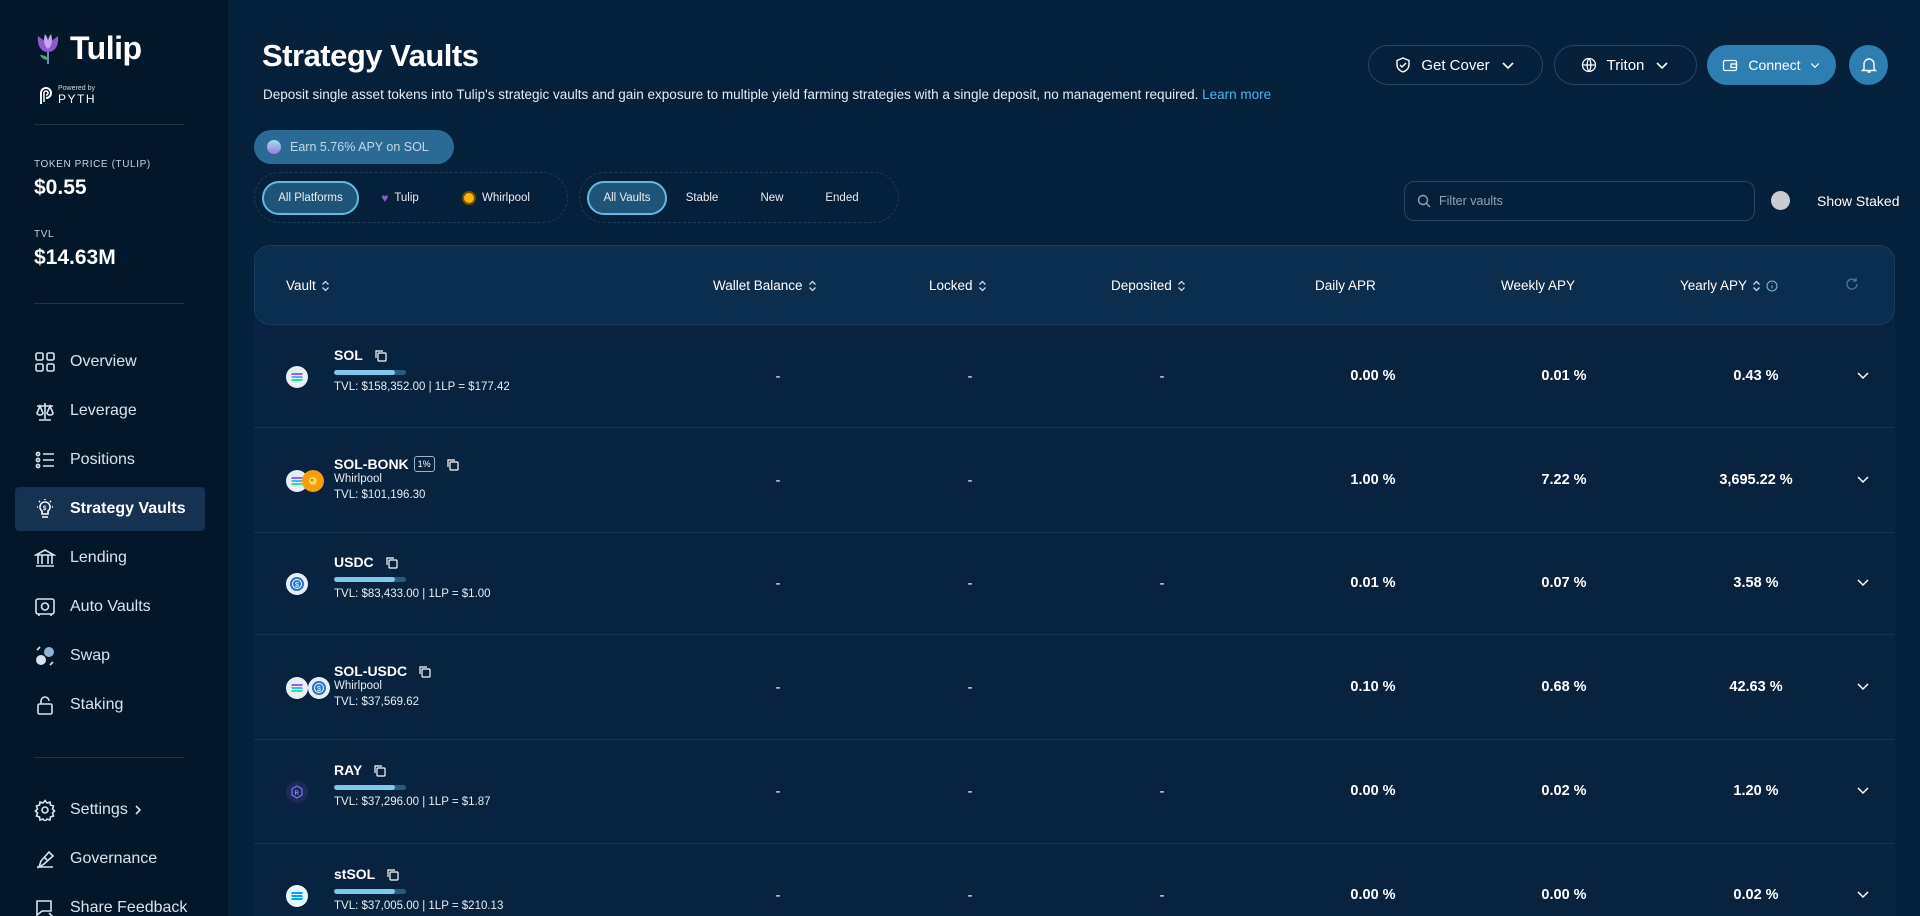  I want to click on weekly-apy-cell: 0.07 %, so click(1564, 583).